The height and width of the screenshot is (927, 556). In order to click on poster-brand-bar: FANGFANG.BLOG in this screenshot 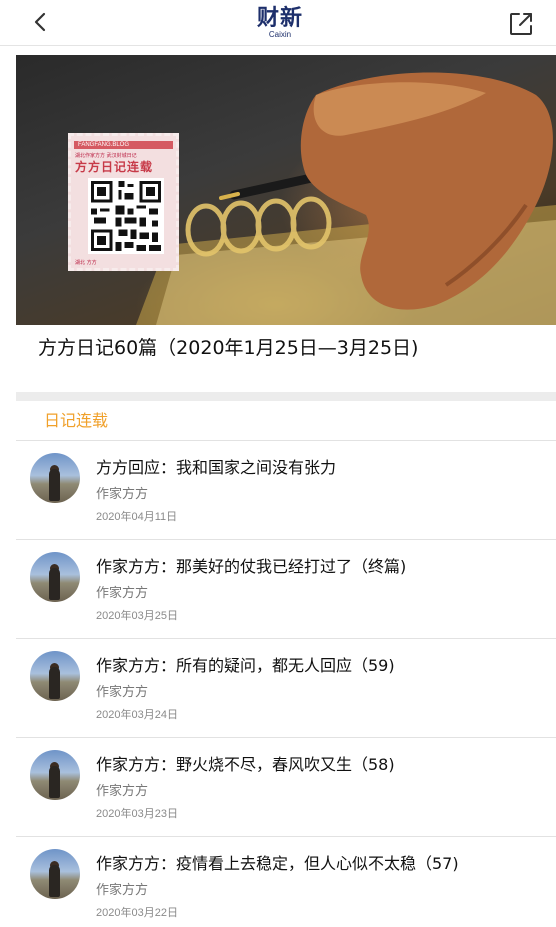, I will do `click(123, 145)`.